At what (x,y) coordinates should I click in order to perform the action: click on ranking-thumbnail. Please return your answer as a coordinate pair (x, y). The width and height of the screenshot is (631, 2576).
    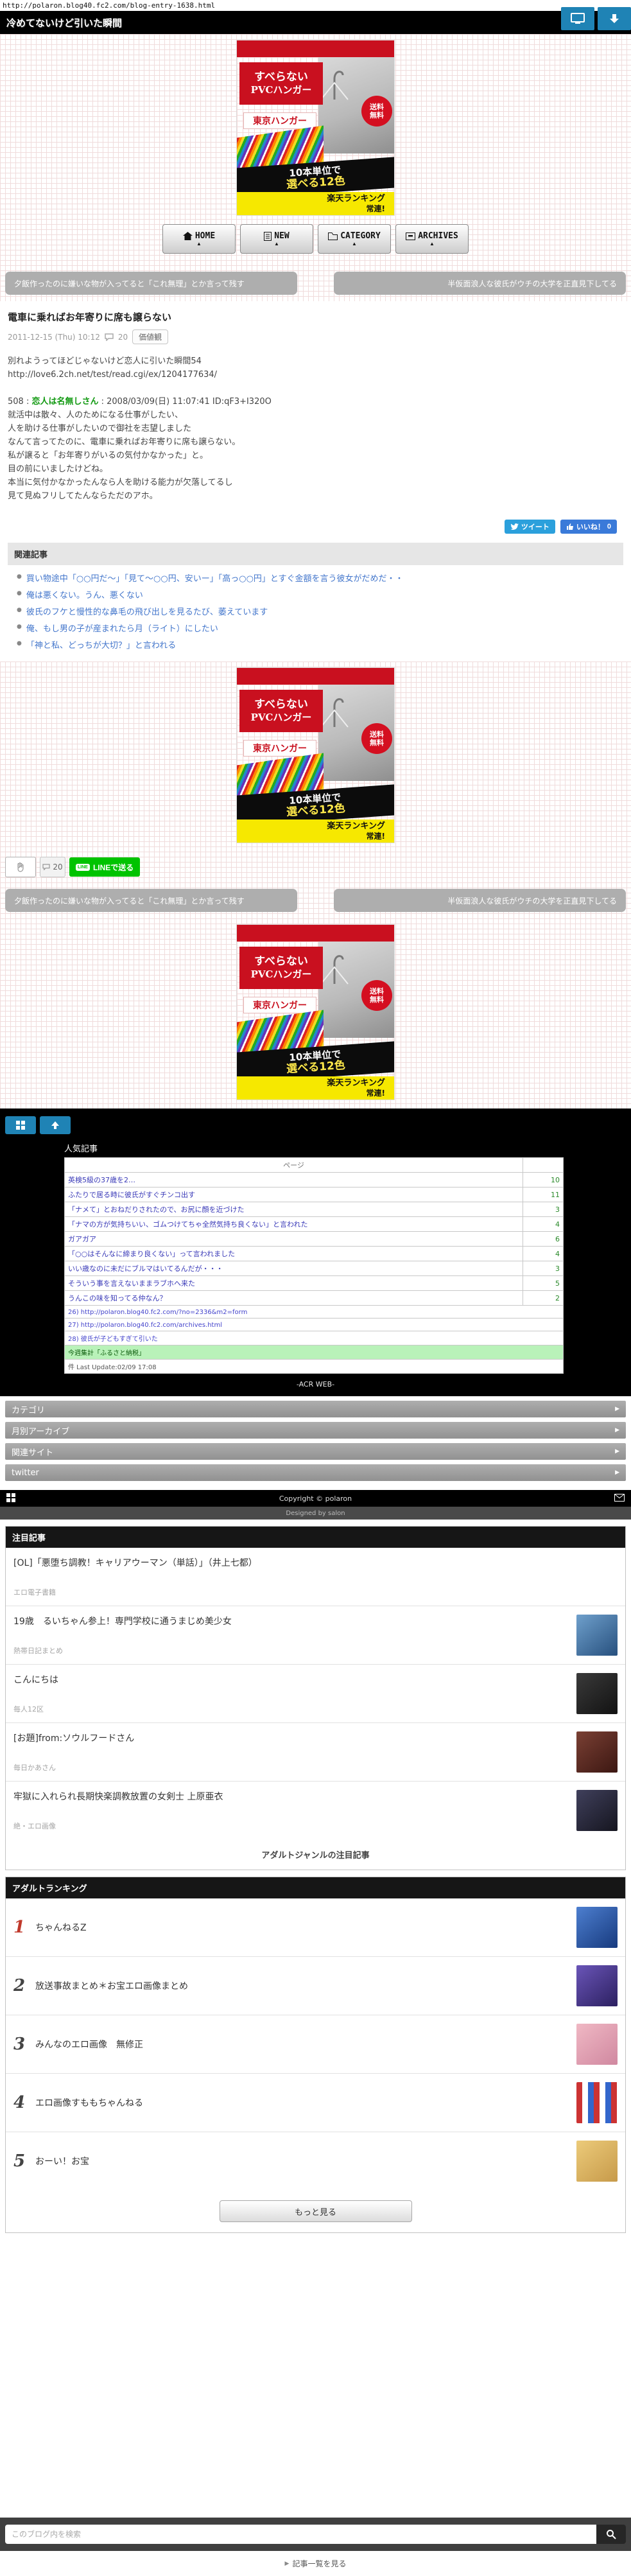
    Looking at the image, I should click on (597, 2044).